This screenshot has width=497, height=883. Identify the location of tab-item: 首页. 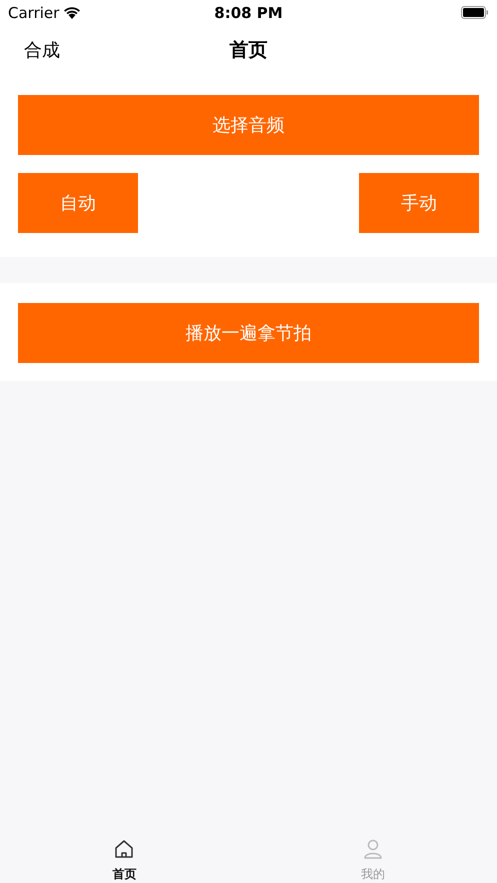
(124, 856).